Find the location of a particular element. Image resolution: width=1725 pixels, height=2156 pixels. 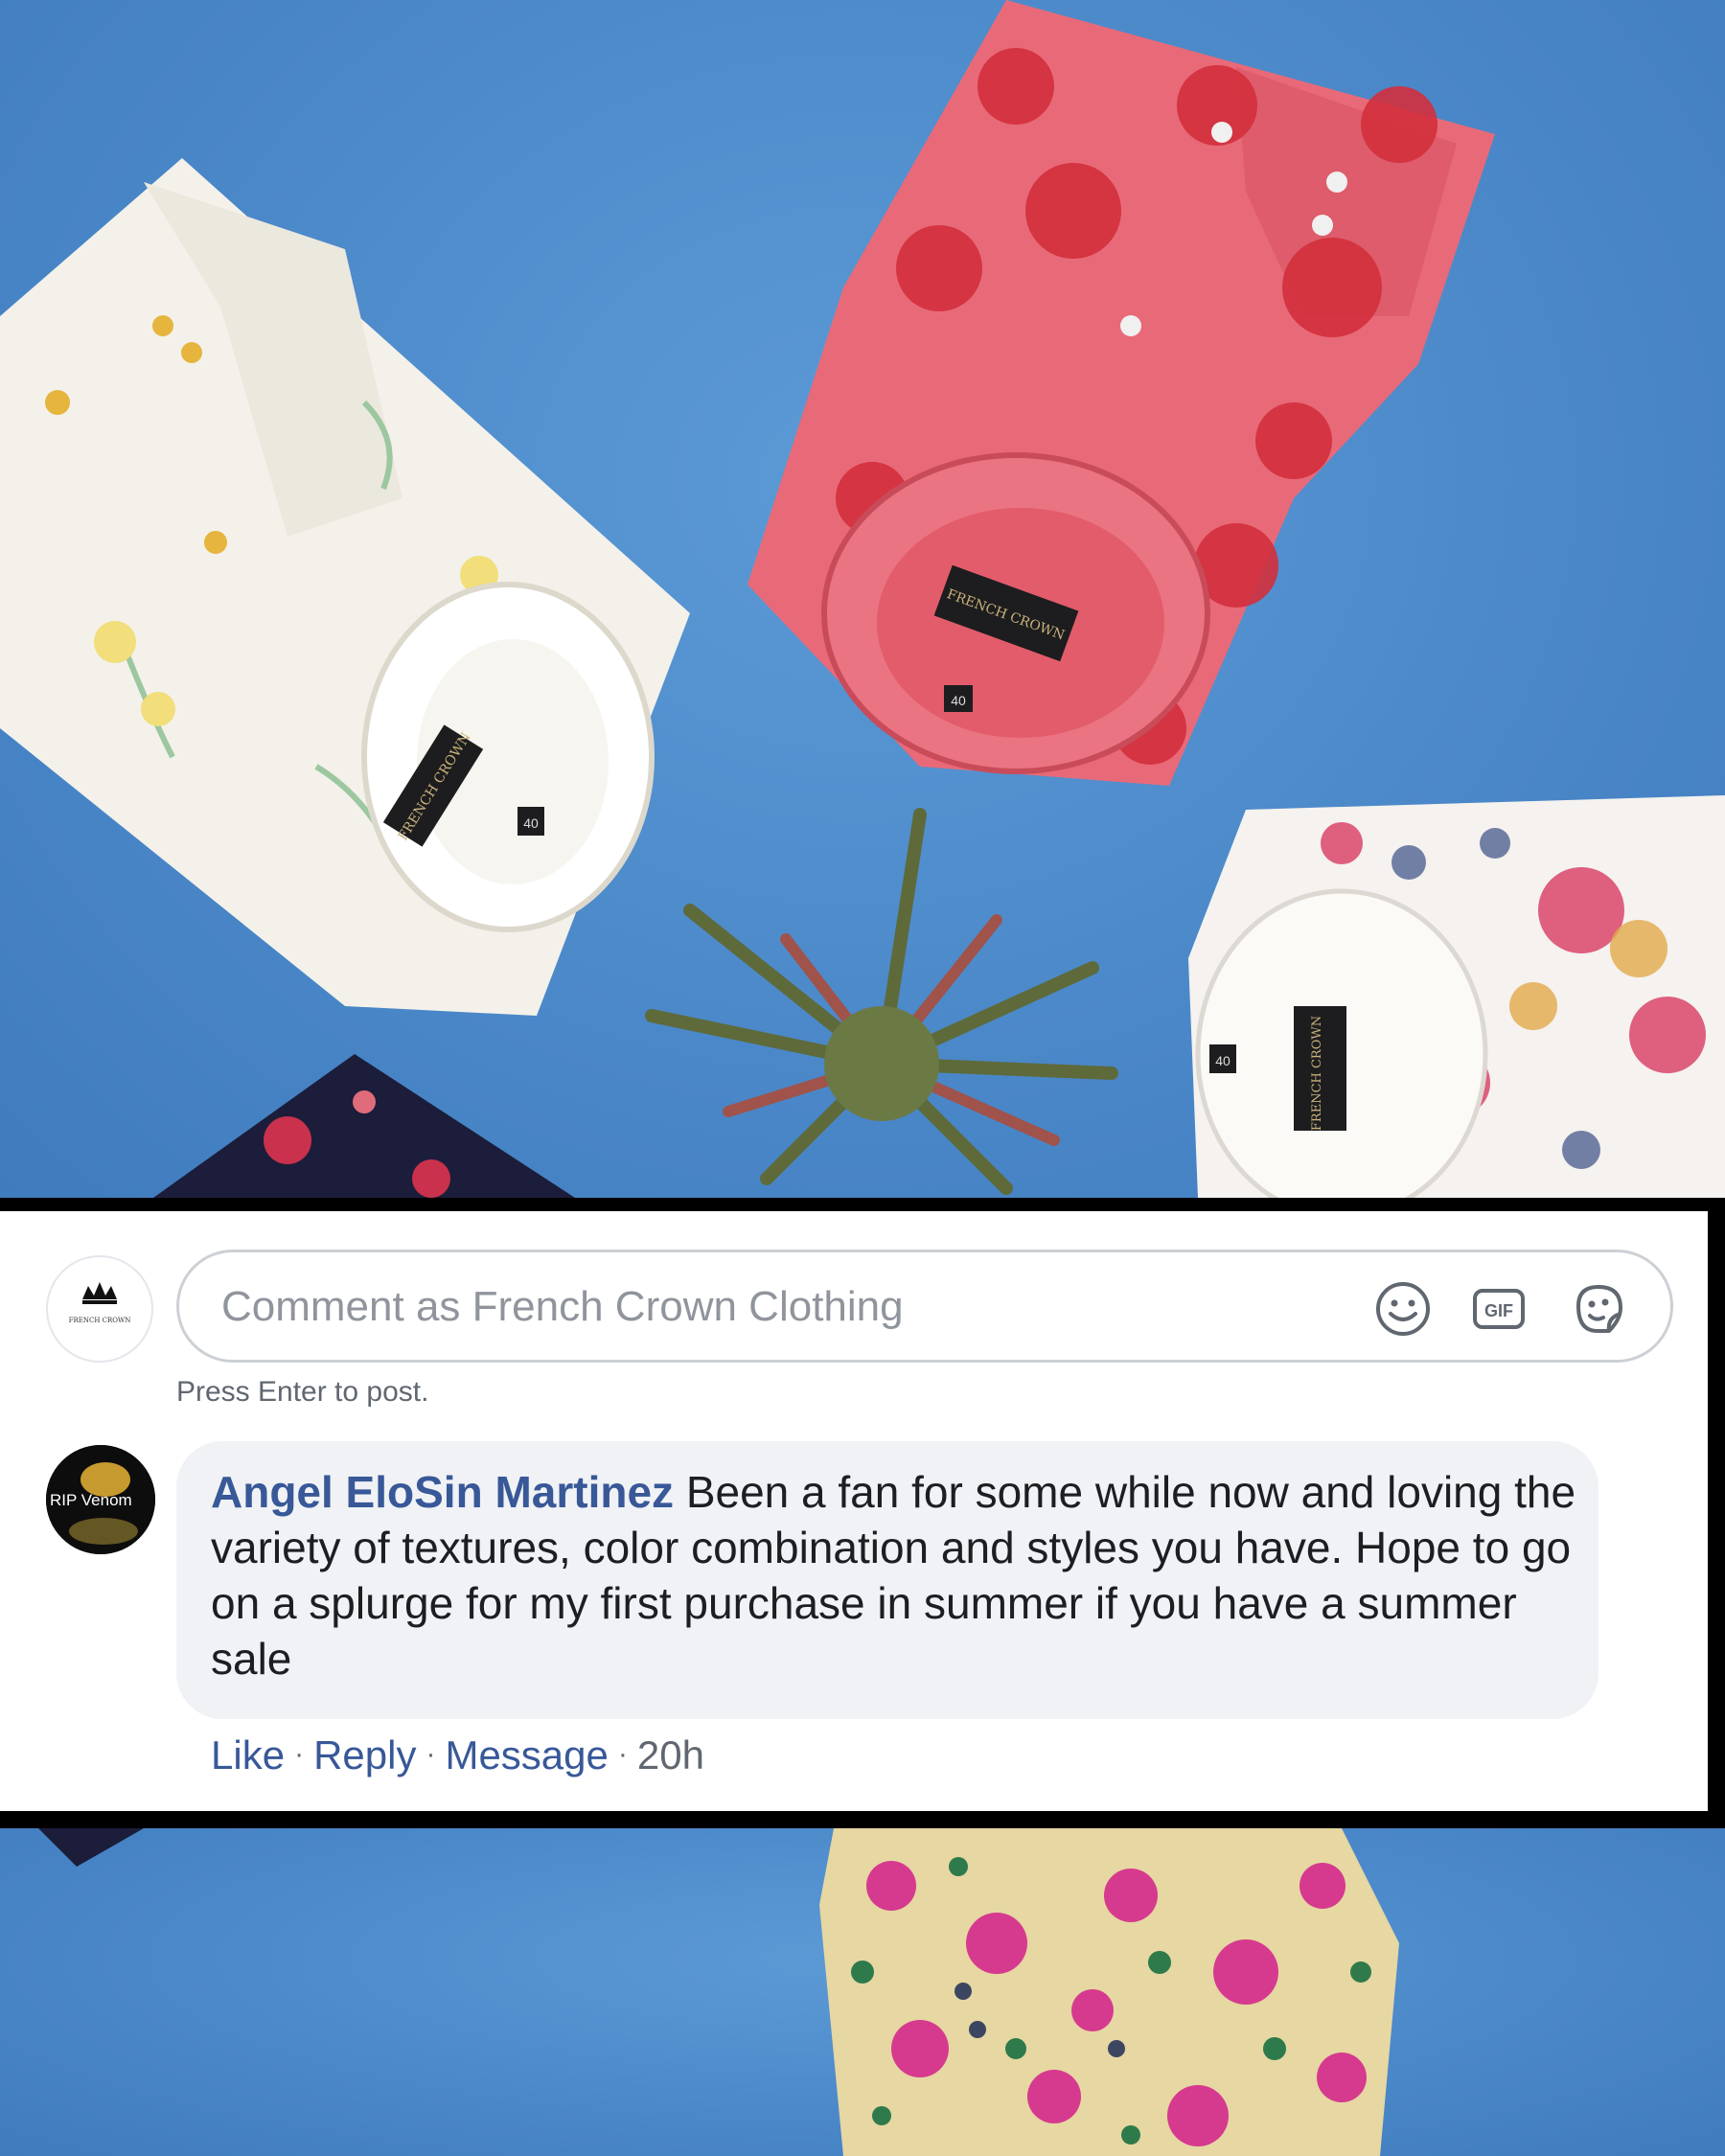

page-logo-text: FRENCH CROWN is located at coordinates (100, 1320).